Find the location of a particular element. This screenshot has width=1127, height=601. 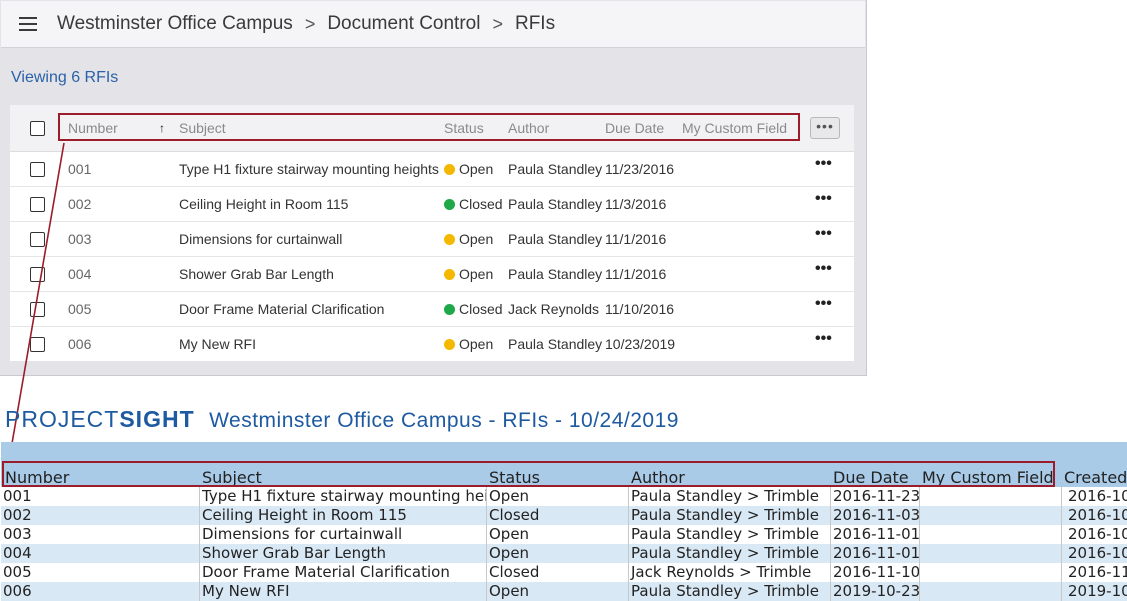

export-cell-number: 002 is located at coordinates (17, 515).